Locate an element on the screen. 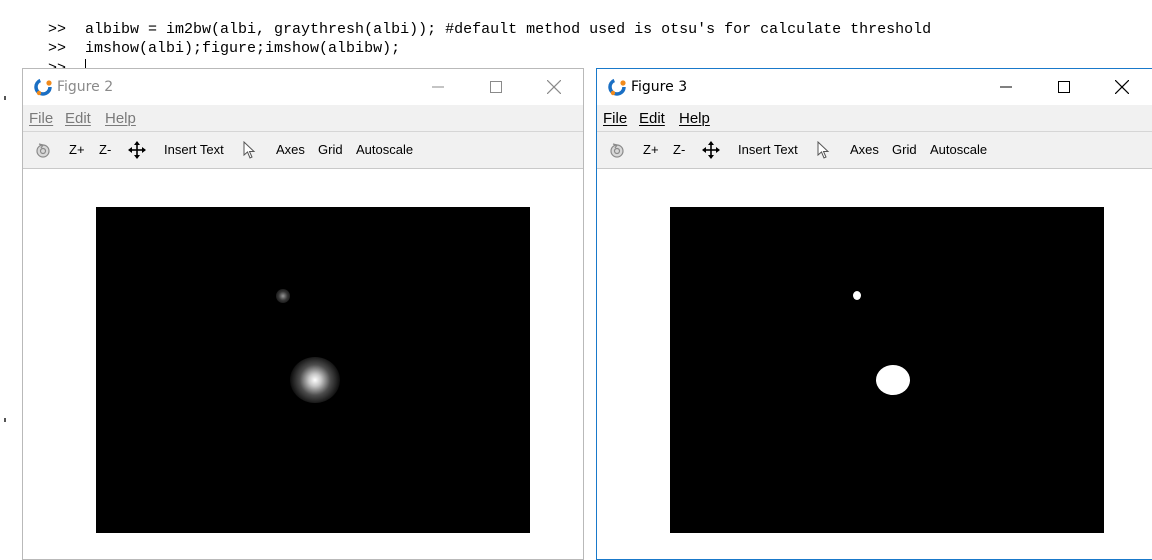 The height and width of the screenshot is (560, 1152). console-command-text: imshow(albi);figure;imshow(albibw); is located at coordinates (238, 48).